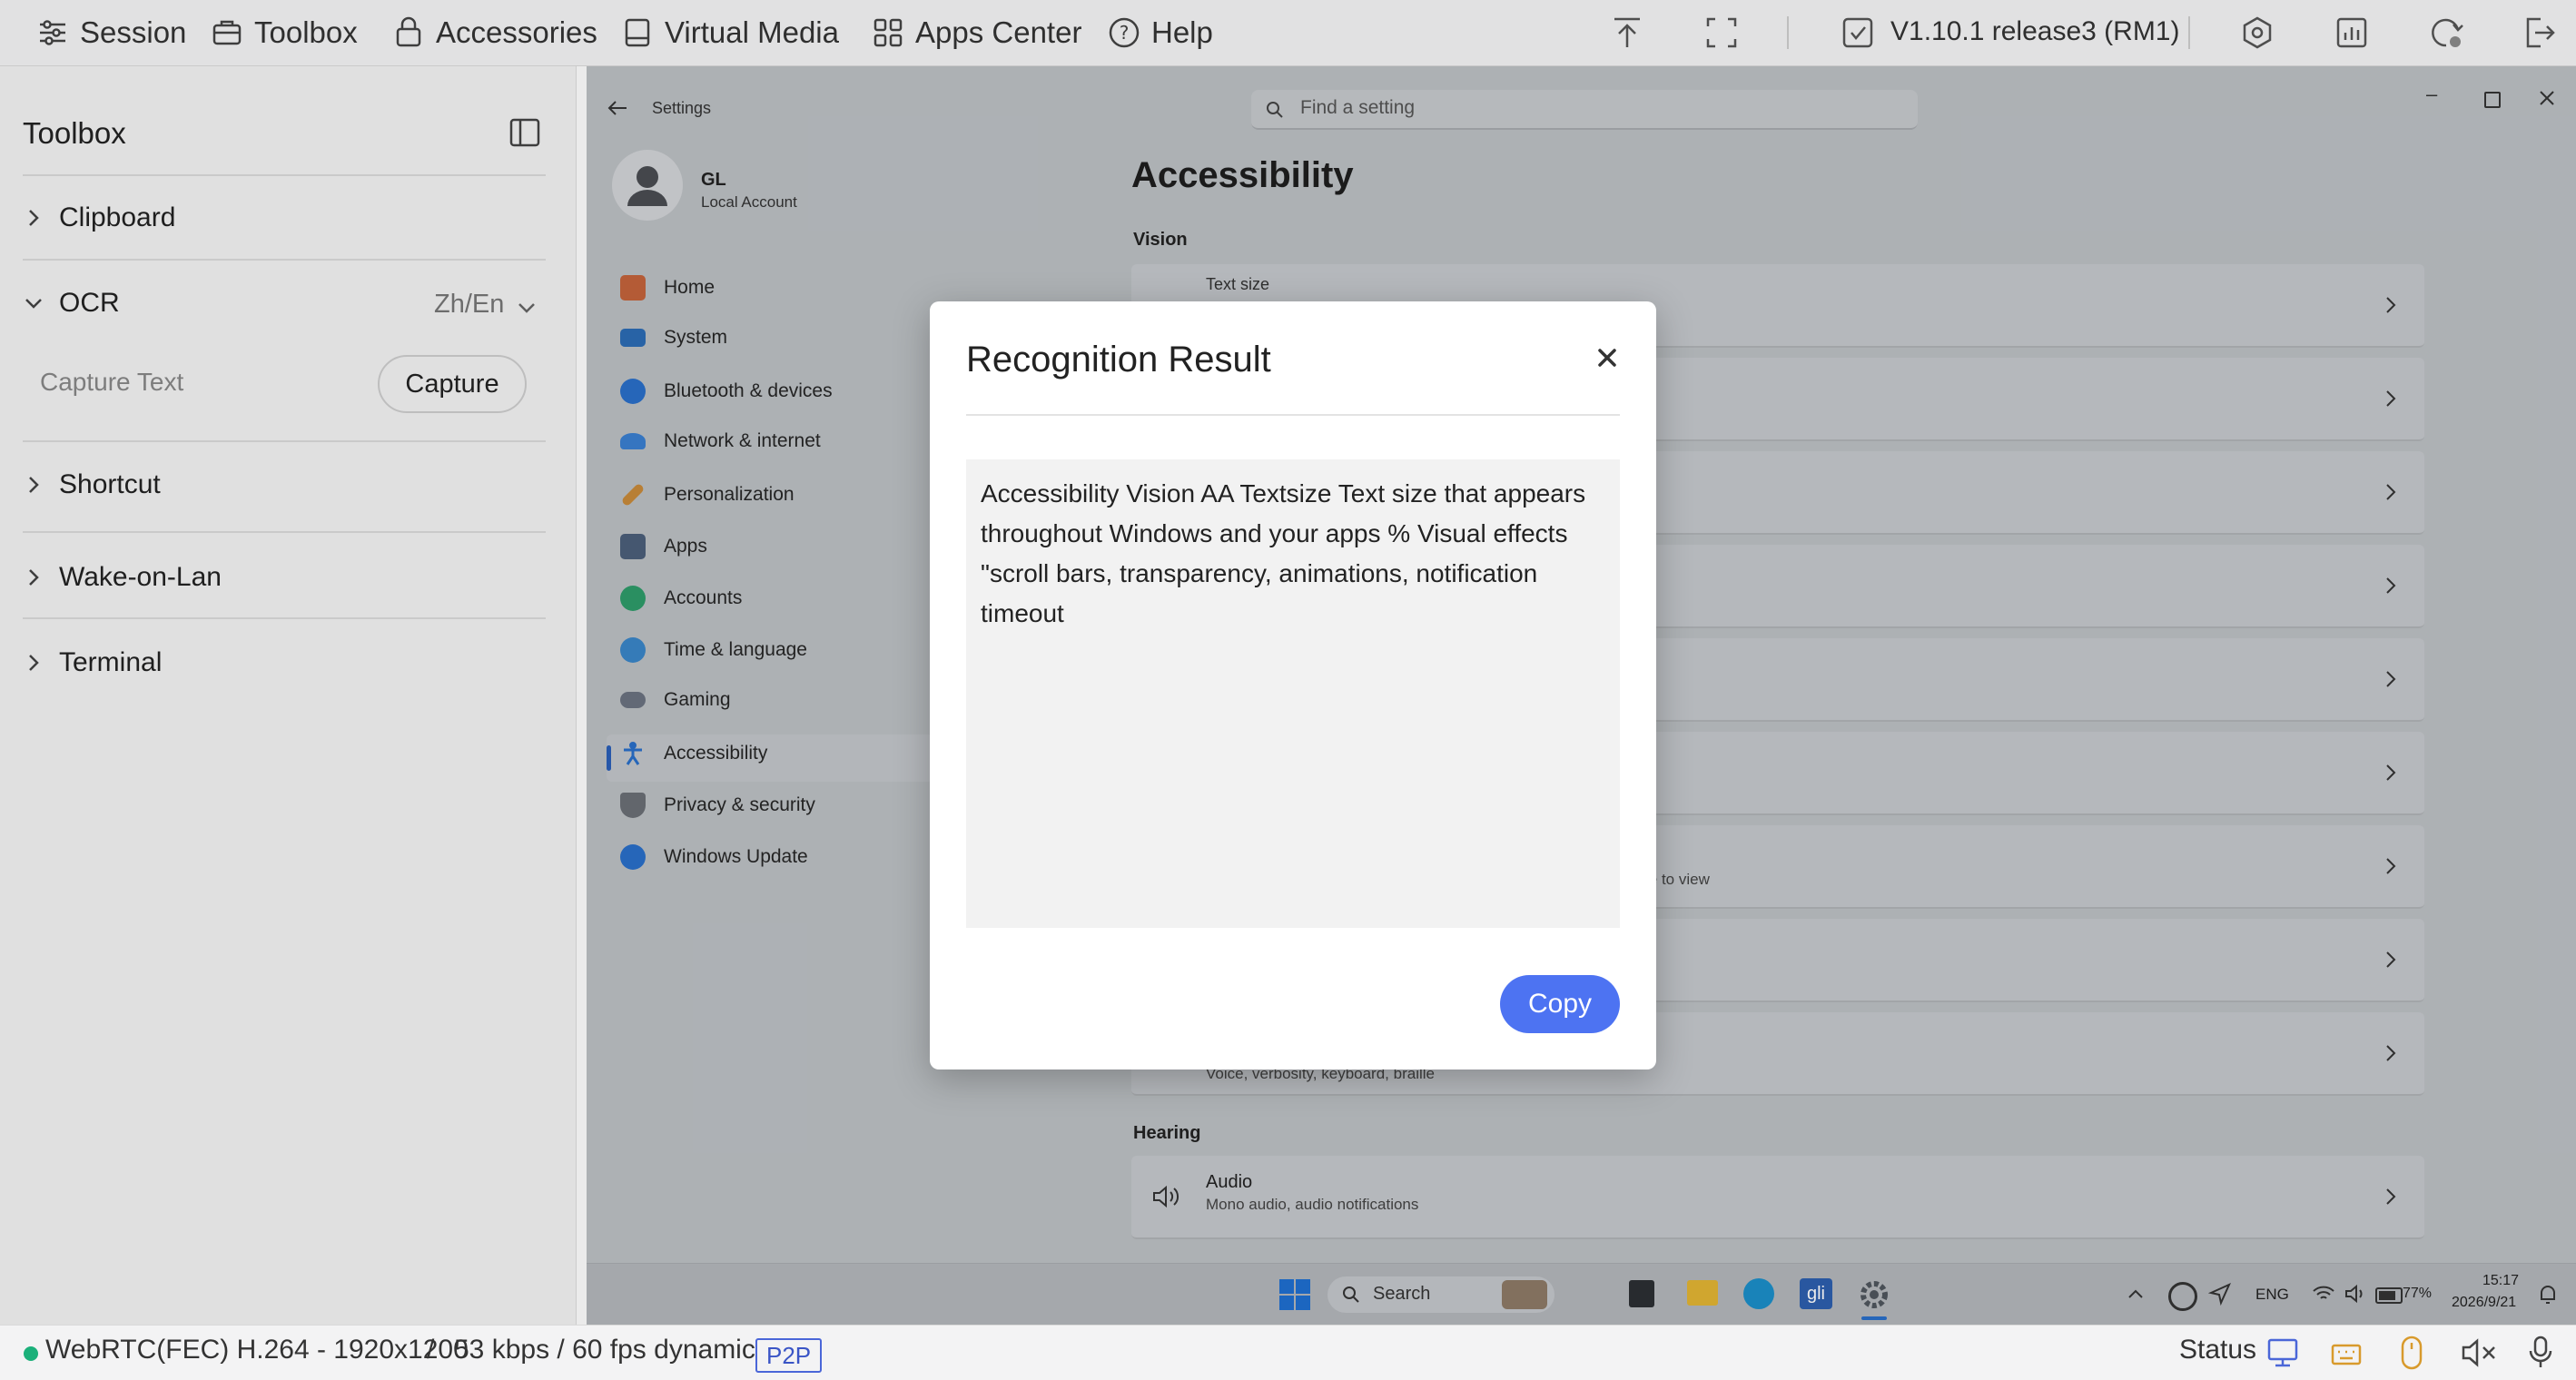 The height and width of the screenshot is (1380, 2576). What do you see at coordinates (31, 1353) in the screenshot?
I see `connection-status-dot` at bounding box center [31, 1353].